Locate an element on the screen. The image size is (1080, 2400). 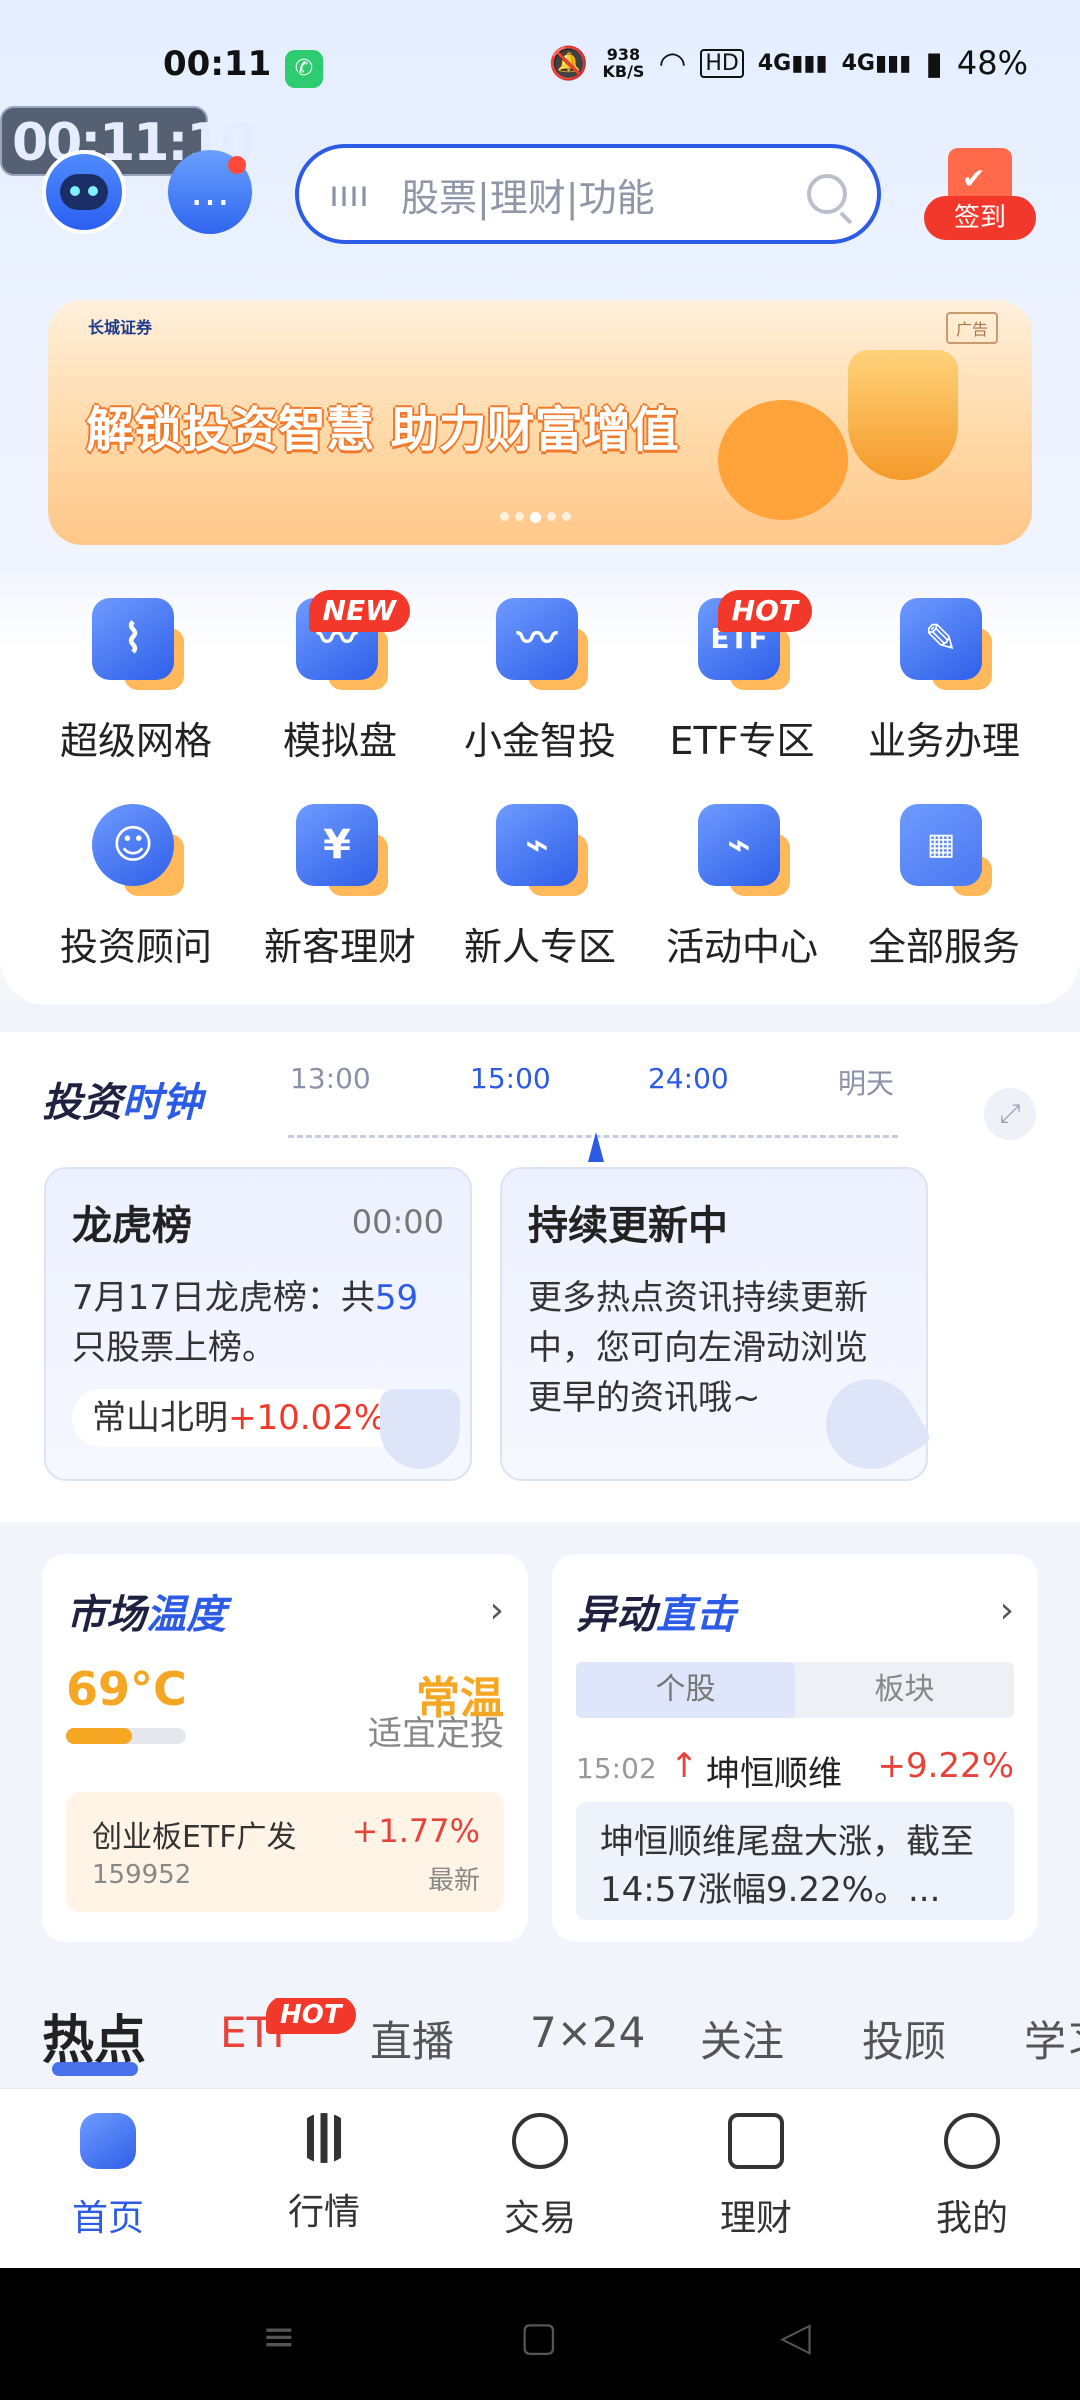
movement-change: +9.22% is located at coordinates (946, 1766).